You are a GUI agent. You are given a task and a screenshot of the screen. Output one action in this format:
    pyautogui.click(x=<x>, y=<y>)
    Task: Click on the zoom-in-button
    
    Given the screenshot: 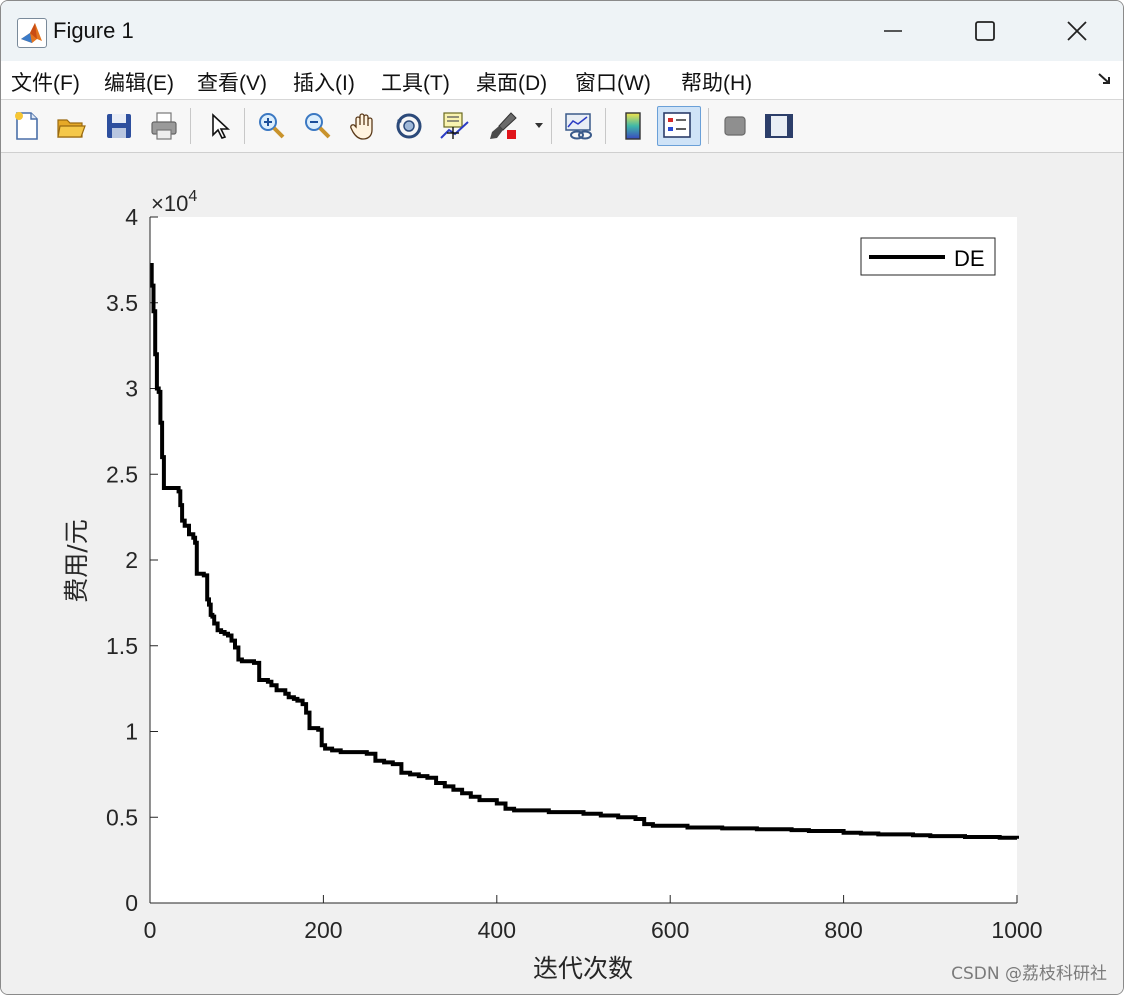 What is the action you would take?
    pyautogui.click(x=271, y=126)
    